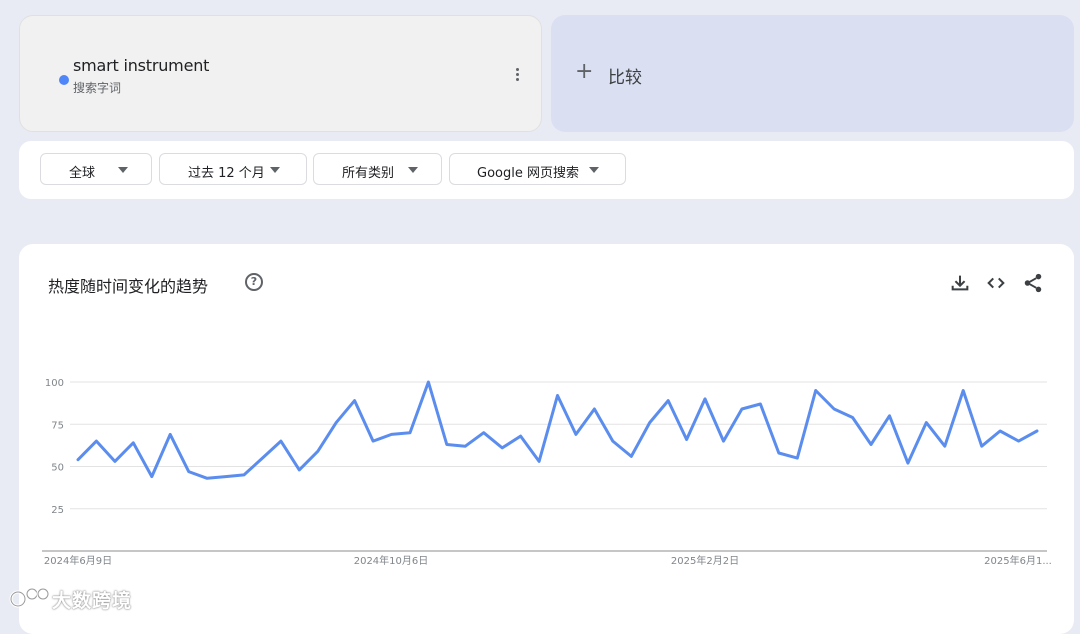 Image resolution: width=1080 pixels, height=634 pixels. I want to click on y-tick-label: 100, so click(54, 383).